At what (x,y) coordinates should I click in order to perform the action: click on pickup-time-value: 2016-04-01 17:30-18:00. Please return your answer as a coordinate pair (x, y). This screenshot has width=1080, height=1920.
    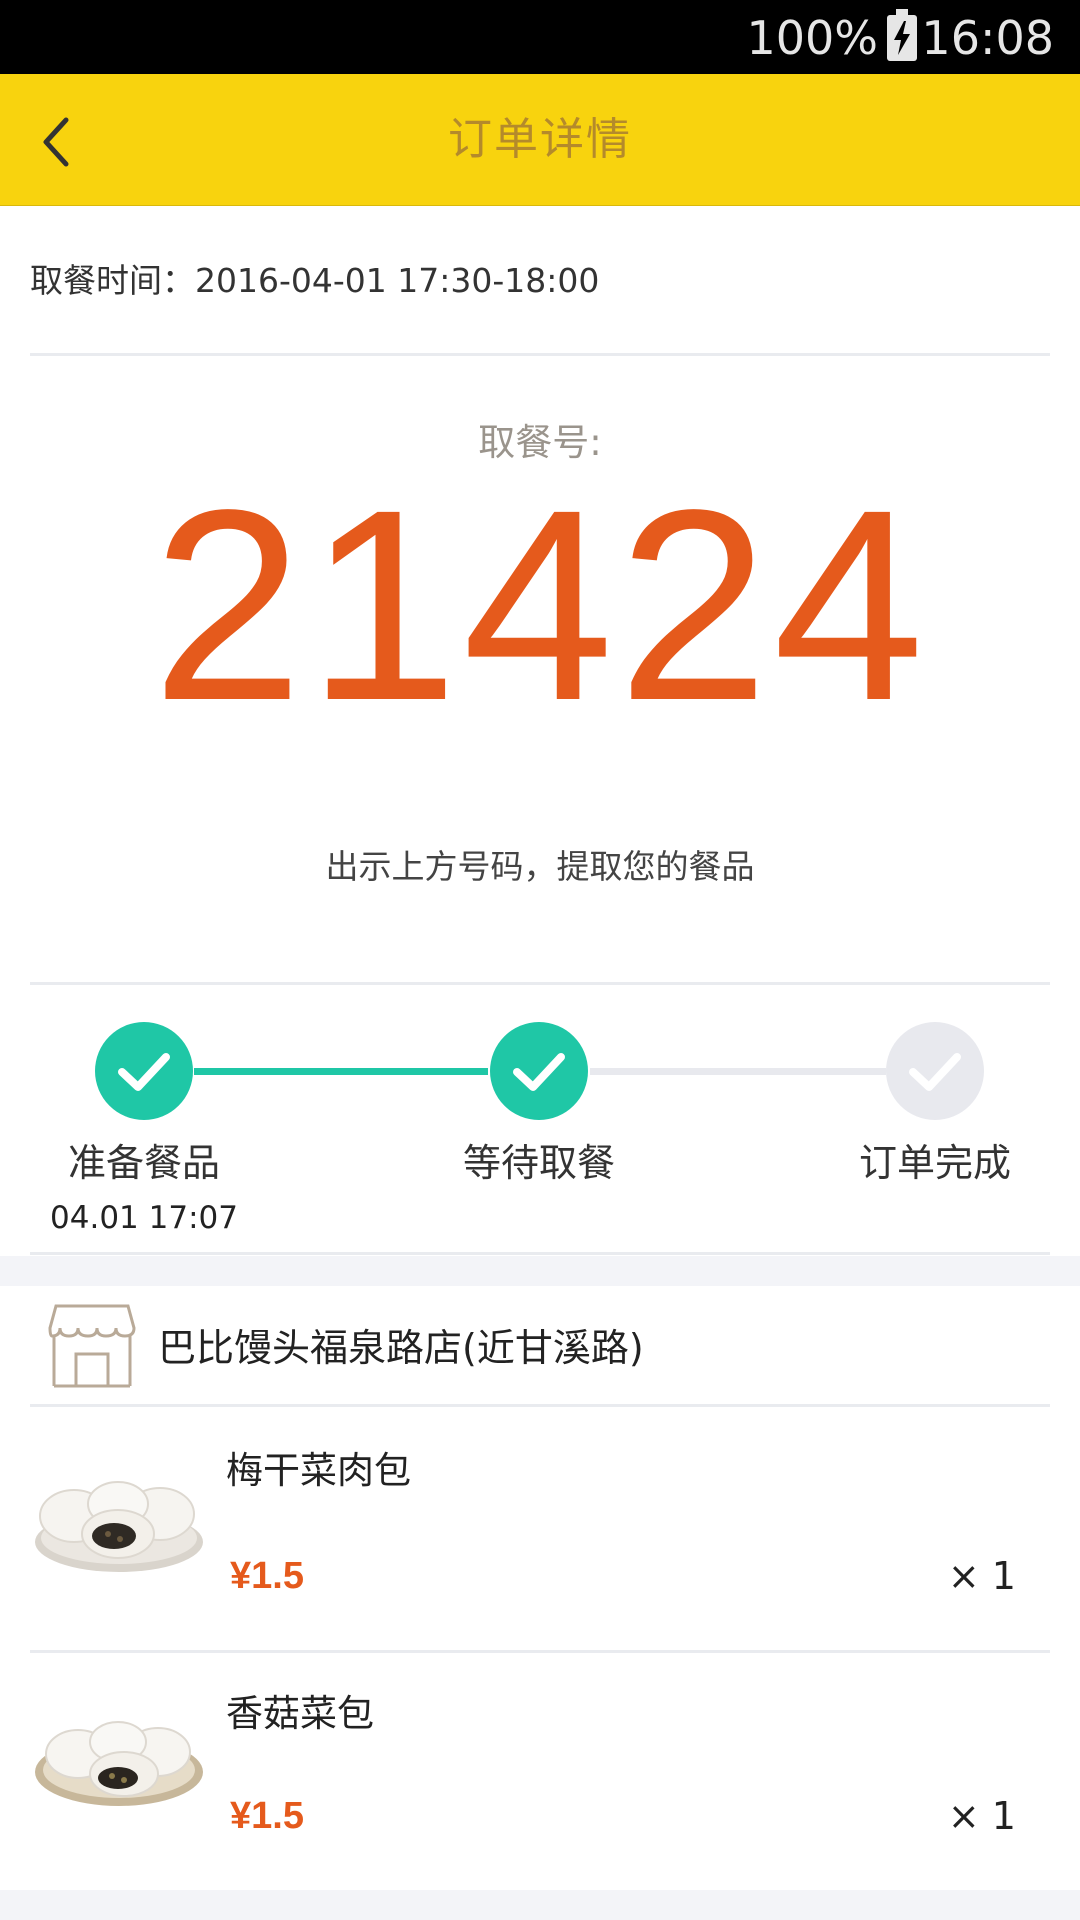
    Looking at the image, I should click on (397, 280).